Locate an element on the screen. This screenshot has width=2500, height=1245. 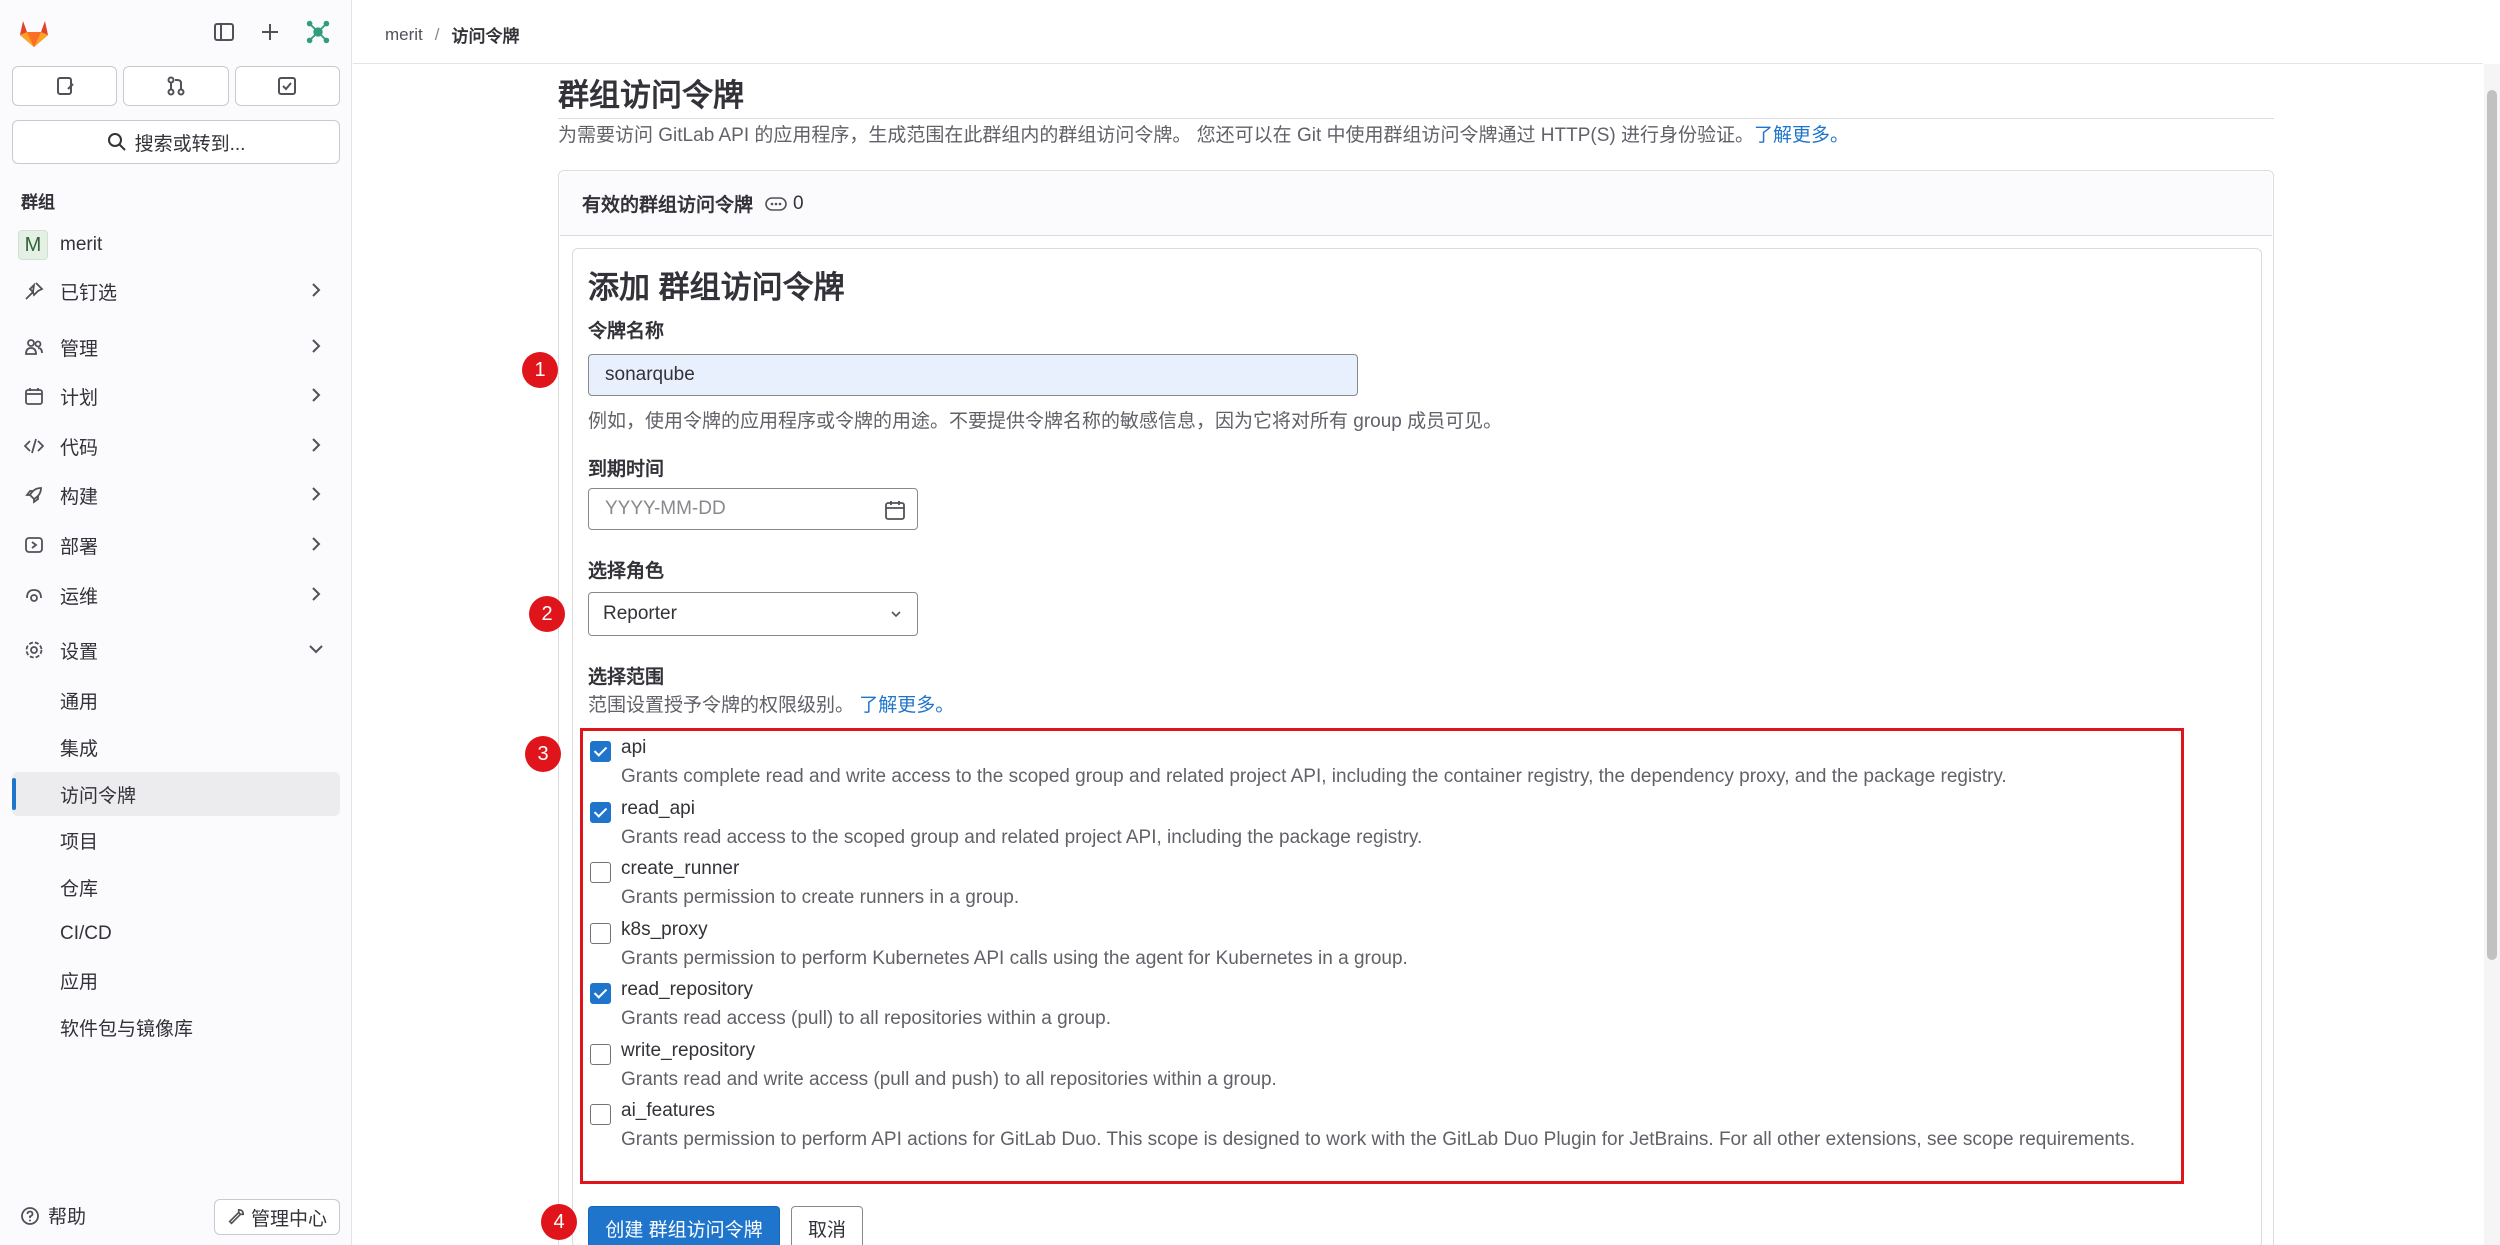
pin-icon is located at coordinates (34, 291).